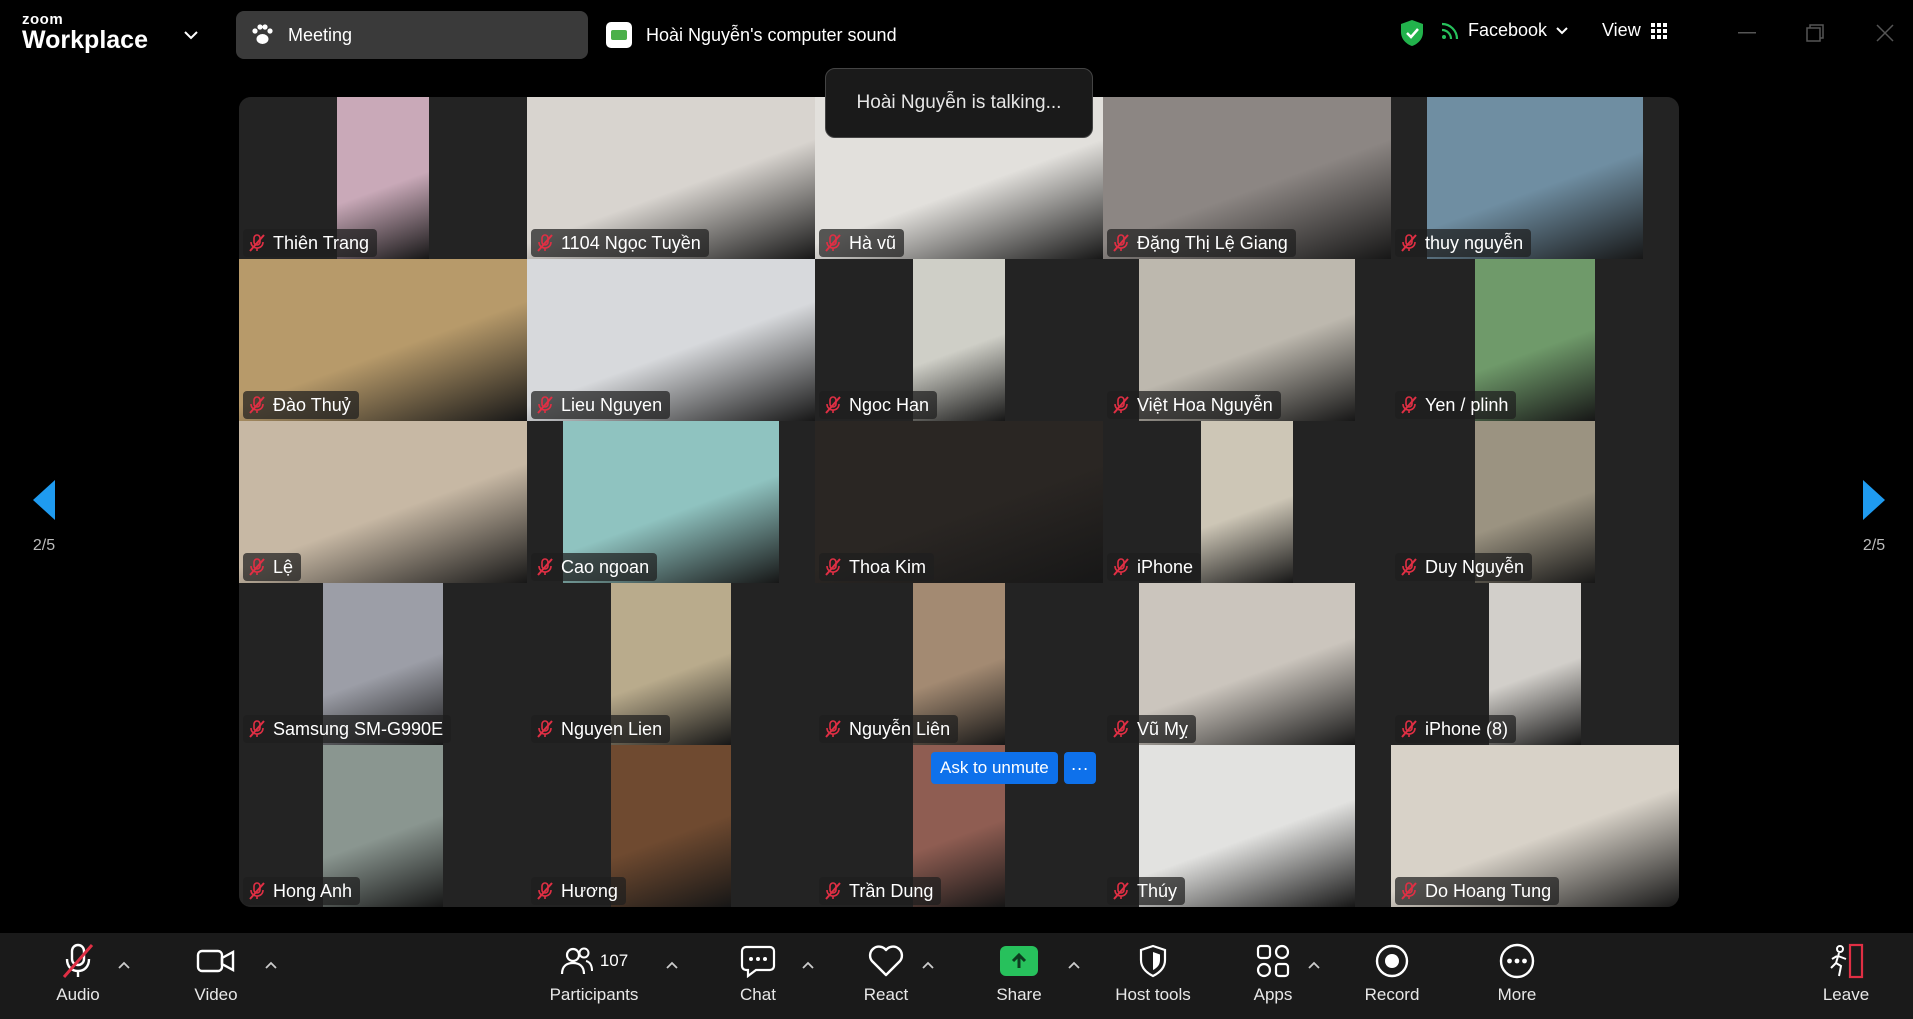  Describe the element at coordinates (1247, 664) in the screenshot. I see `participant-tile: Vũ Mỵ` at that location.